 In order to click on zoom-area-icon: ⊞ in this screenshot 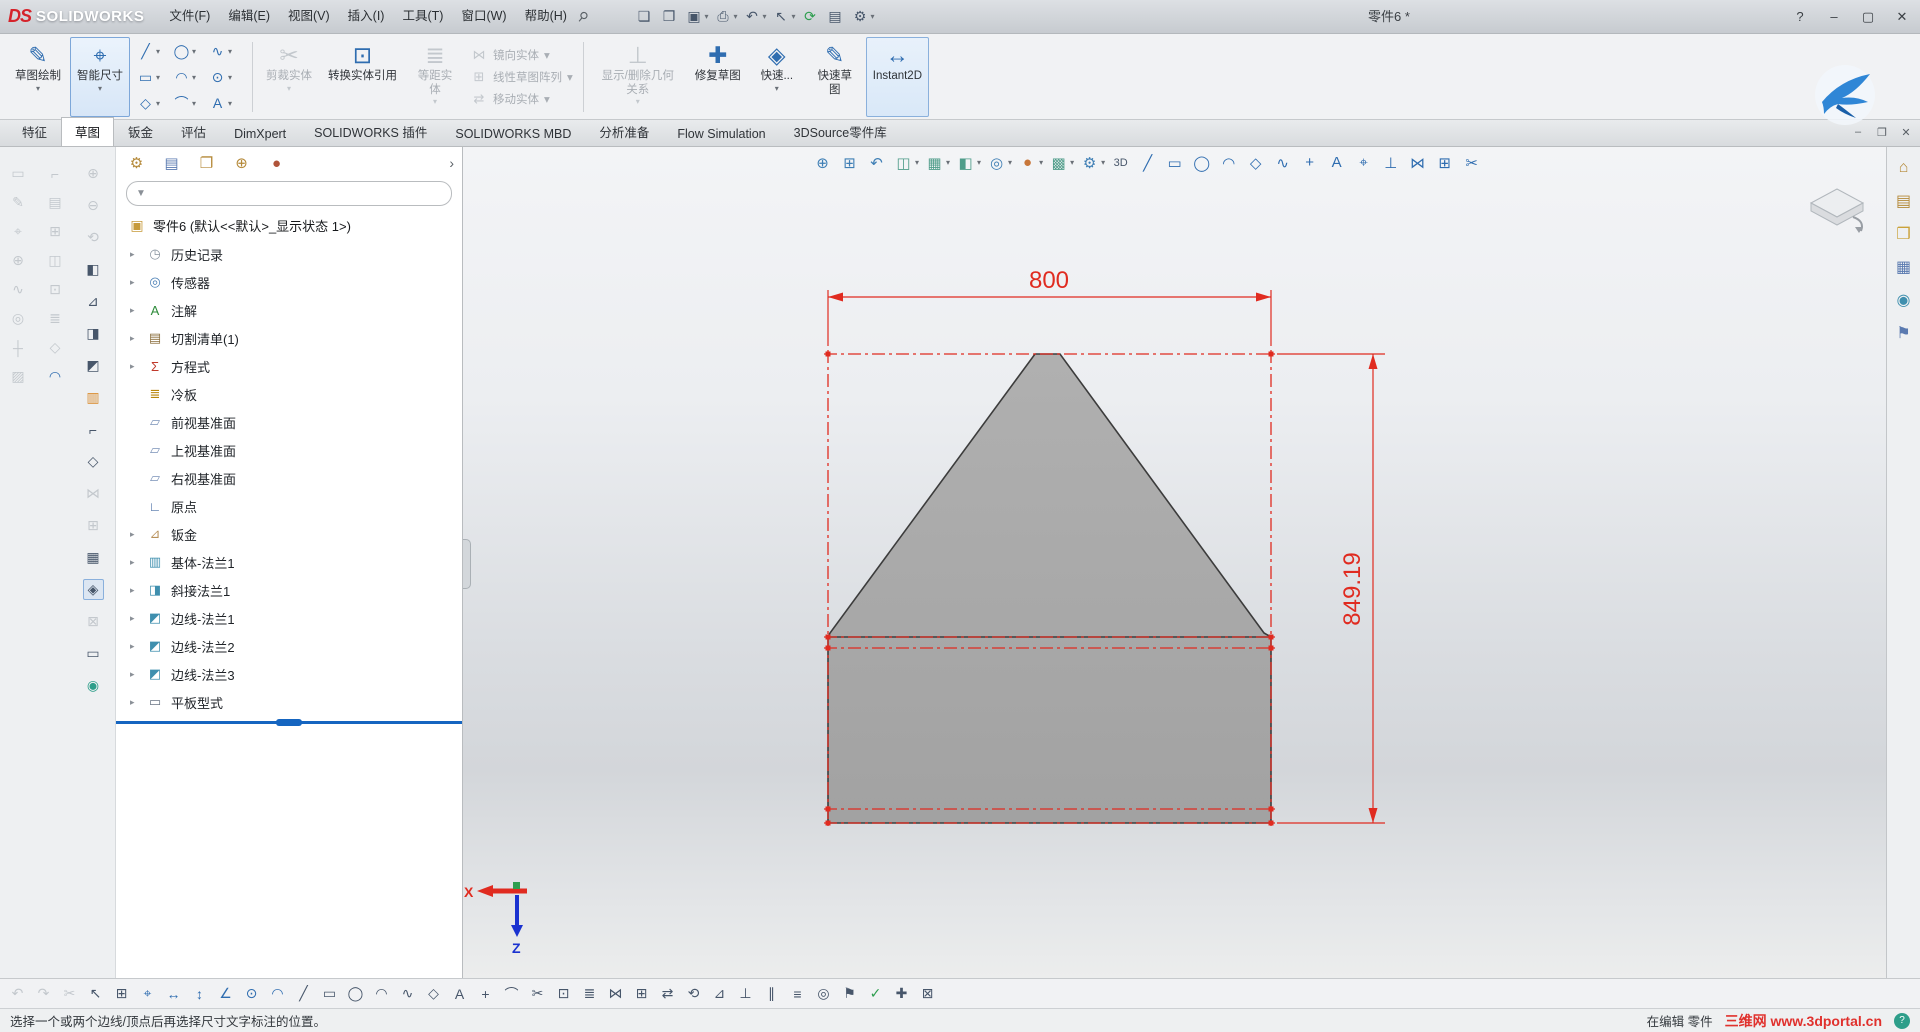, I will do `click(849, 162)`.